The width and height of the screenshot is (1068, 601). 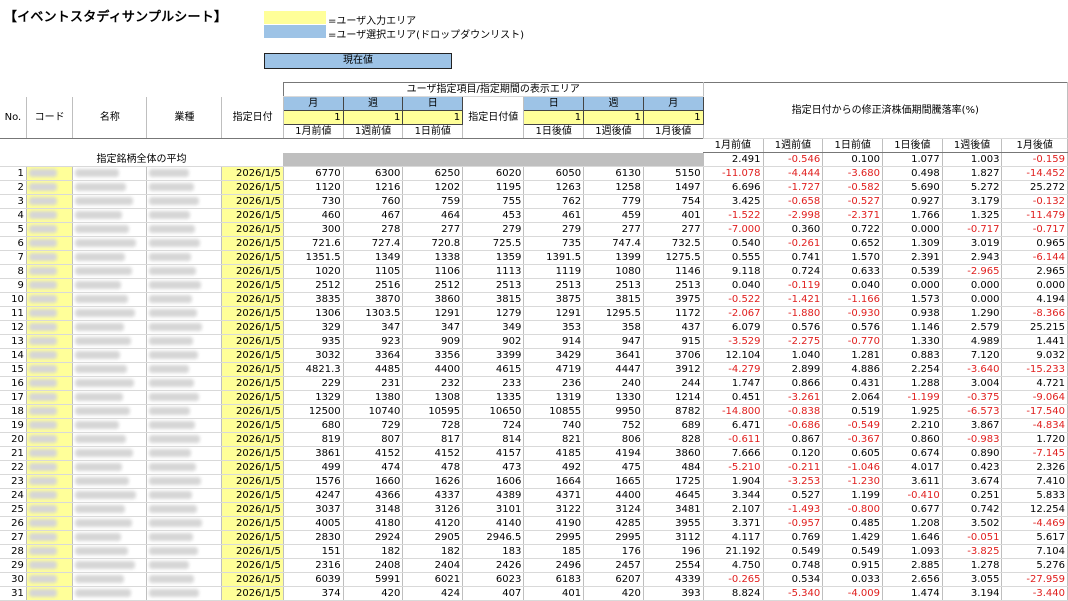 I want to click on after-unit-day-select: 日, so click(x=554, y=103).